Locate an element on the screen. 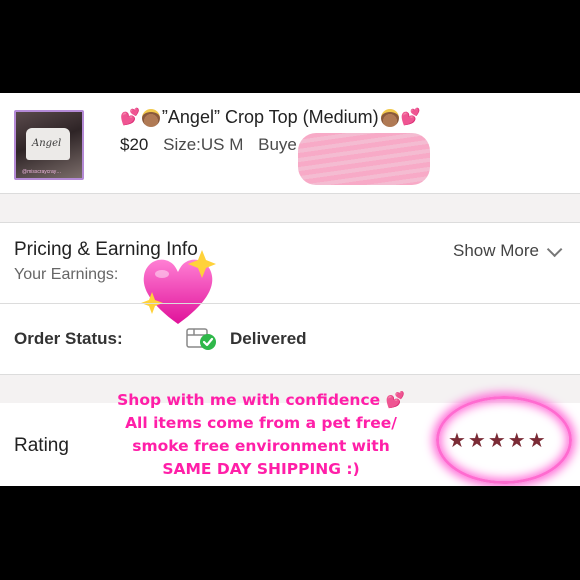 Image resolution: width=580 pixels, height=580 pixels. sparkling-heart-icon is located at coordinates (178, 287).